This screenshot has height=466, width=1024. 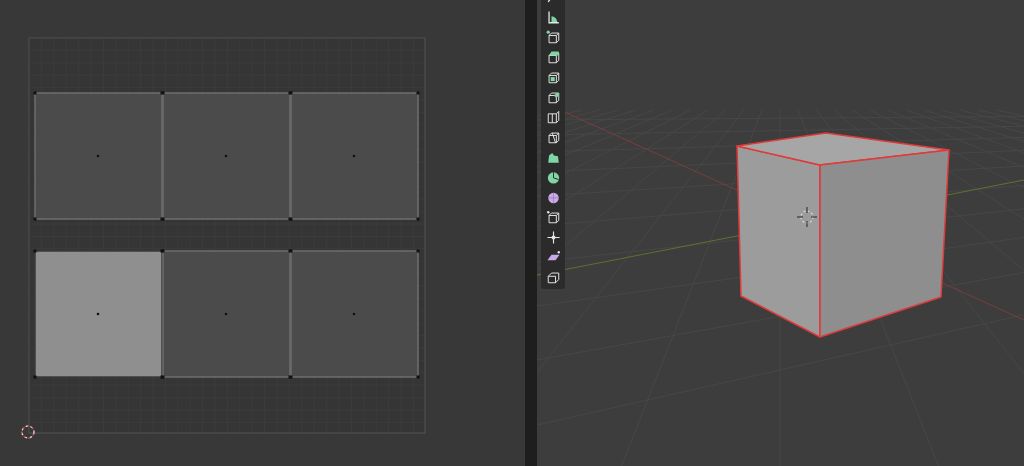 I want to click on 3d-cursor-icon, so click(x=807, y=217).